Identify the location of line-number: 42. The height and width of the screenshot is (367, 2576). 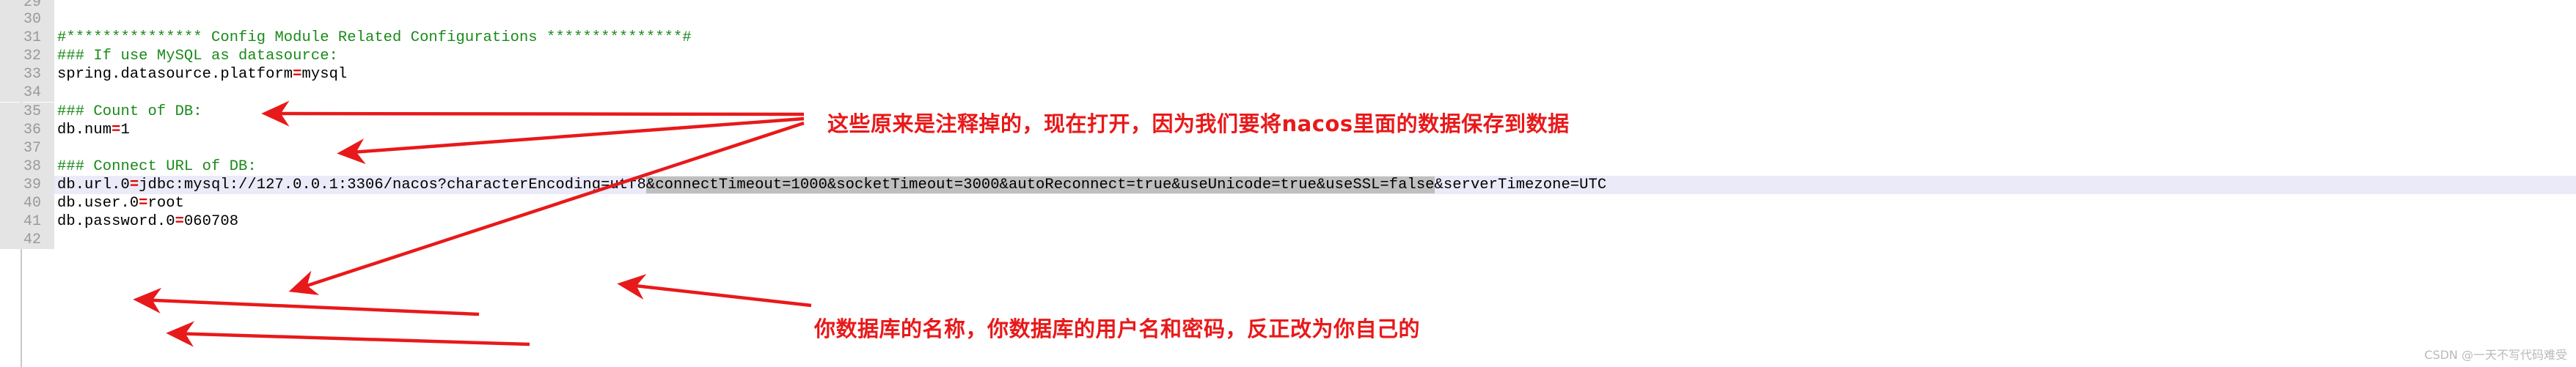
(27, 241).